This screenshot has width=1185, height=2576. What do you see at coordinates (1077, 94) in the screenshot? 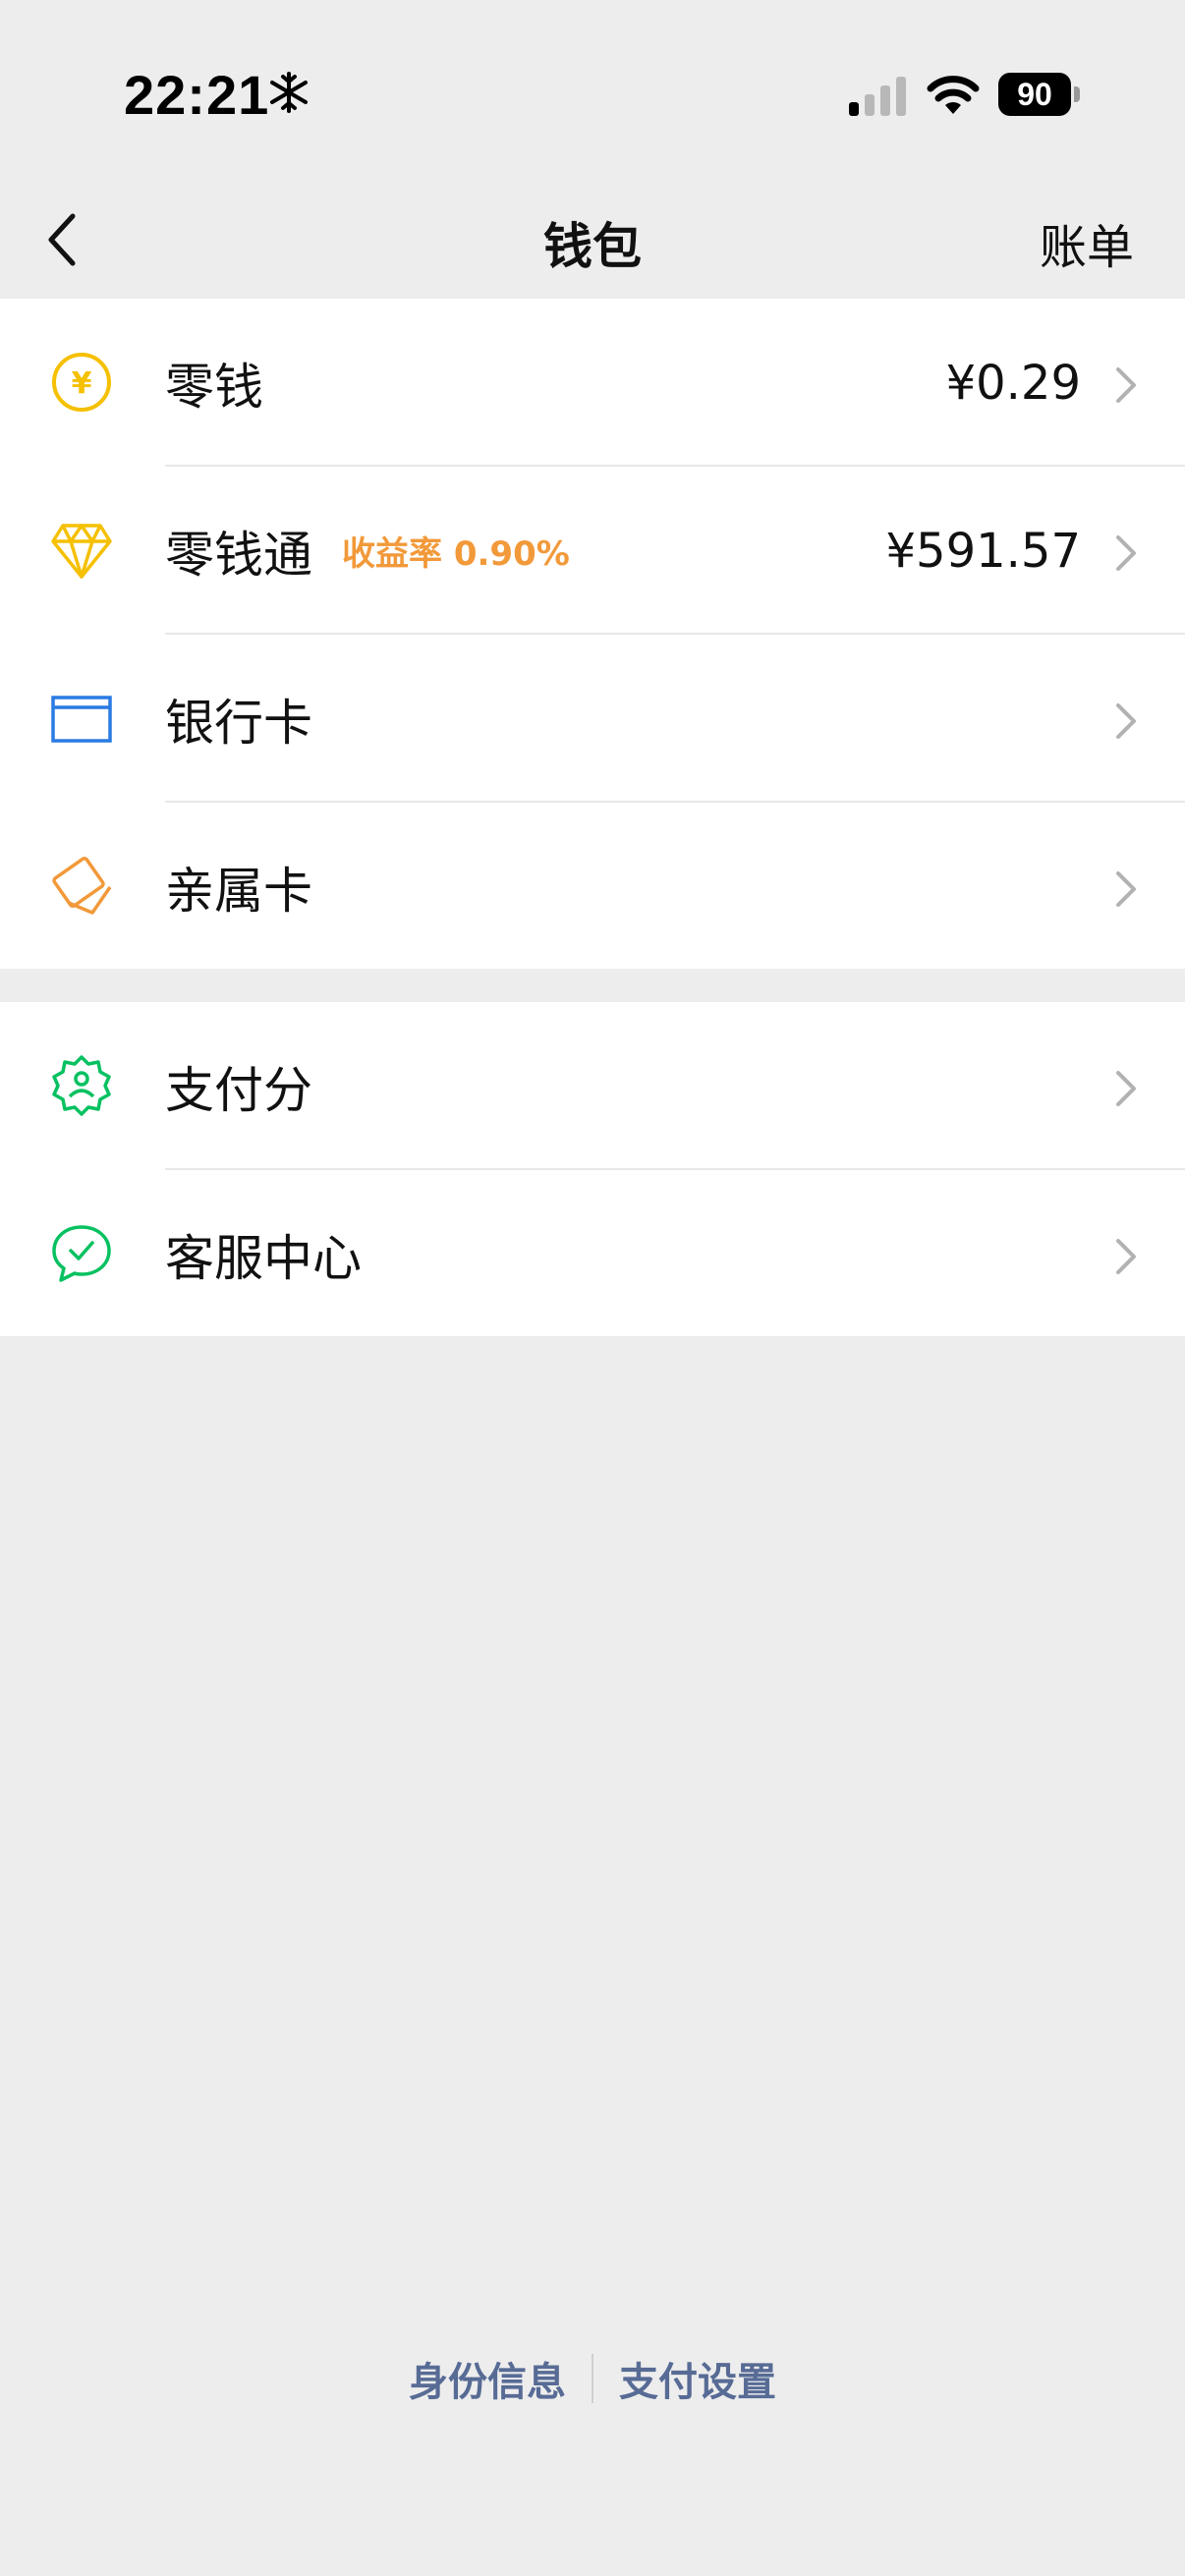
I see `battery-tip` at bounding box center [1077, 94].